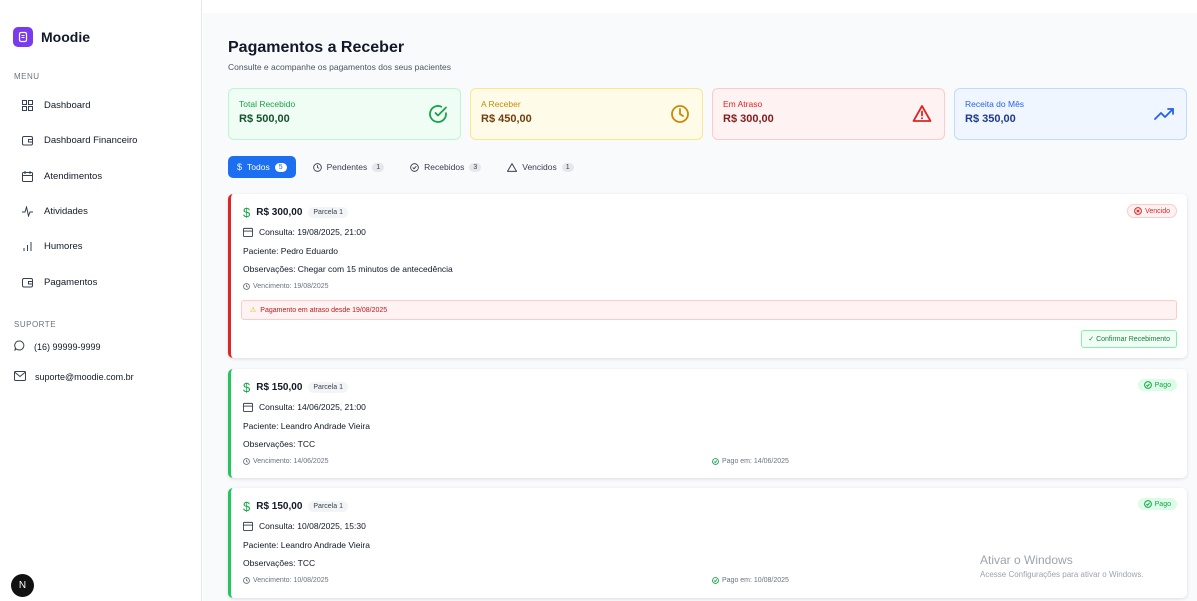 This screenshot has width=1197, height=601. Describe the element at coordinates (995, 104) in the screenshot. I see `stat-label: Receita do Mês` at that location.